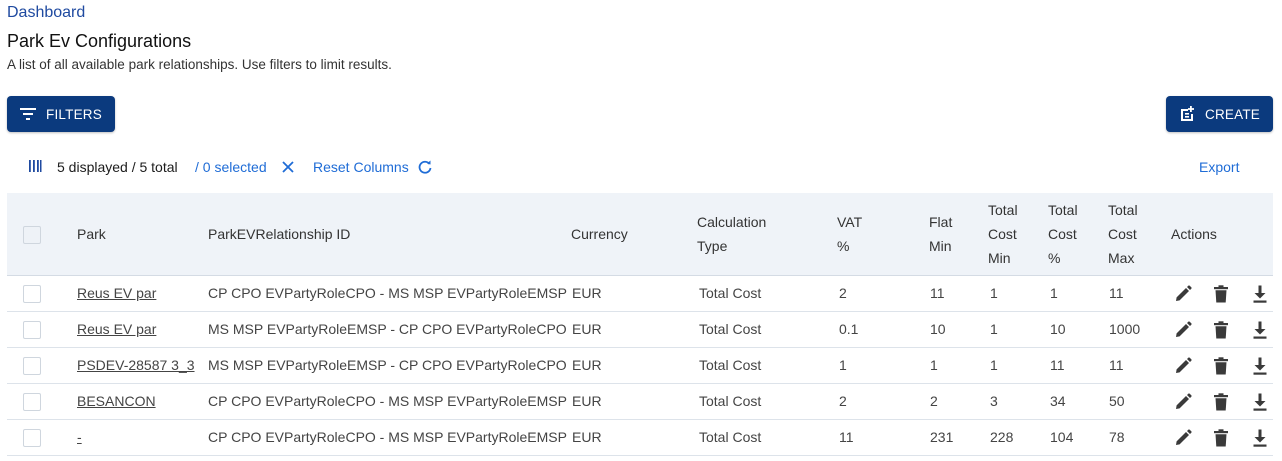 The width and height of the screenshot is (1282, 461). I want to click on column-header-actions: Actions, so click(1194, 234).